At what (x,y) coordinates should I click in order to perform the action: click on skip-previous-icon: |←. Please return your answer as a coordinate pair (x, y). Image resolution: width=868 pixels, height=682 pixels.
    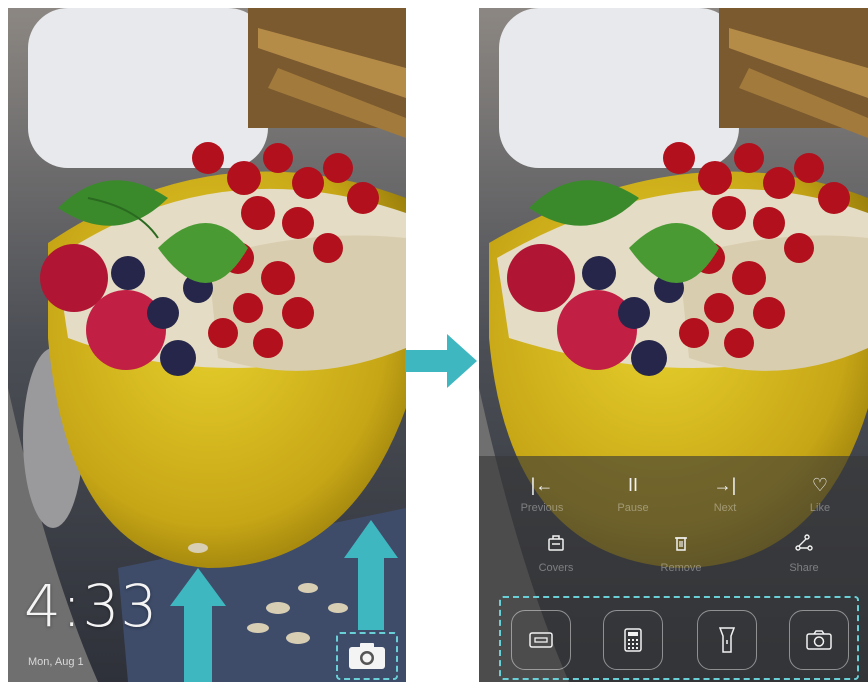
    Looking at the image, I should click on (542, 485).